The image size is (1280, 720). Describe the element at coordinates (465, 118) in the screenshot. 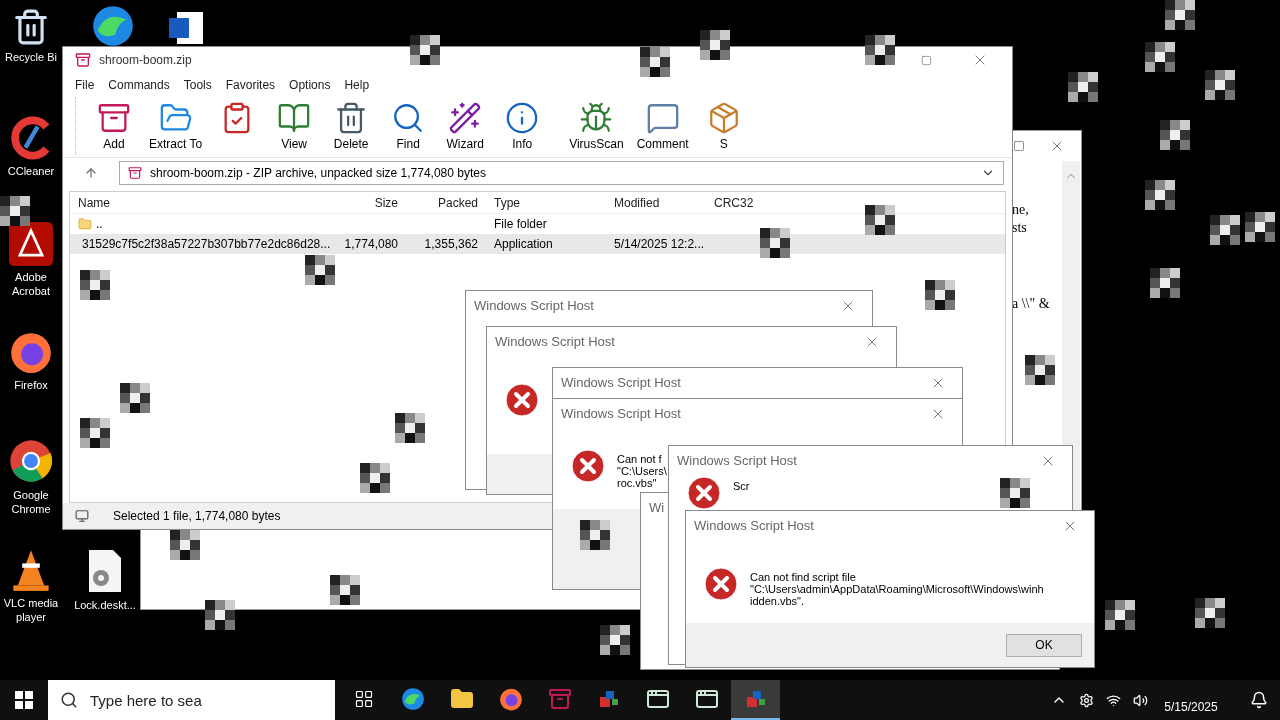

I see `wand-icon` at that location.